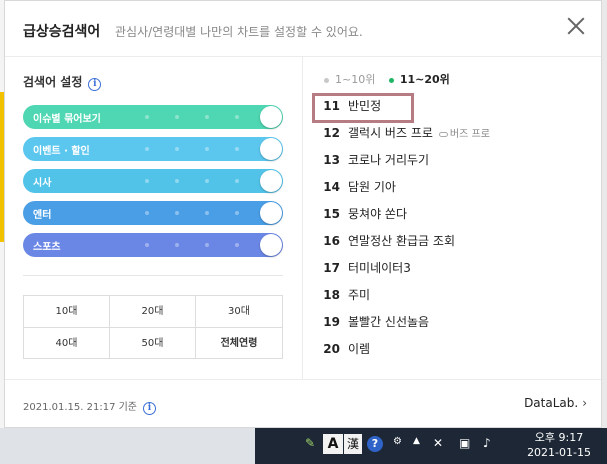  I want to click on volume-icon: ♪, so click(487, 443).